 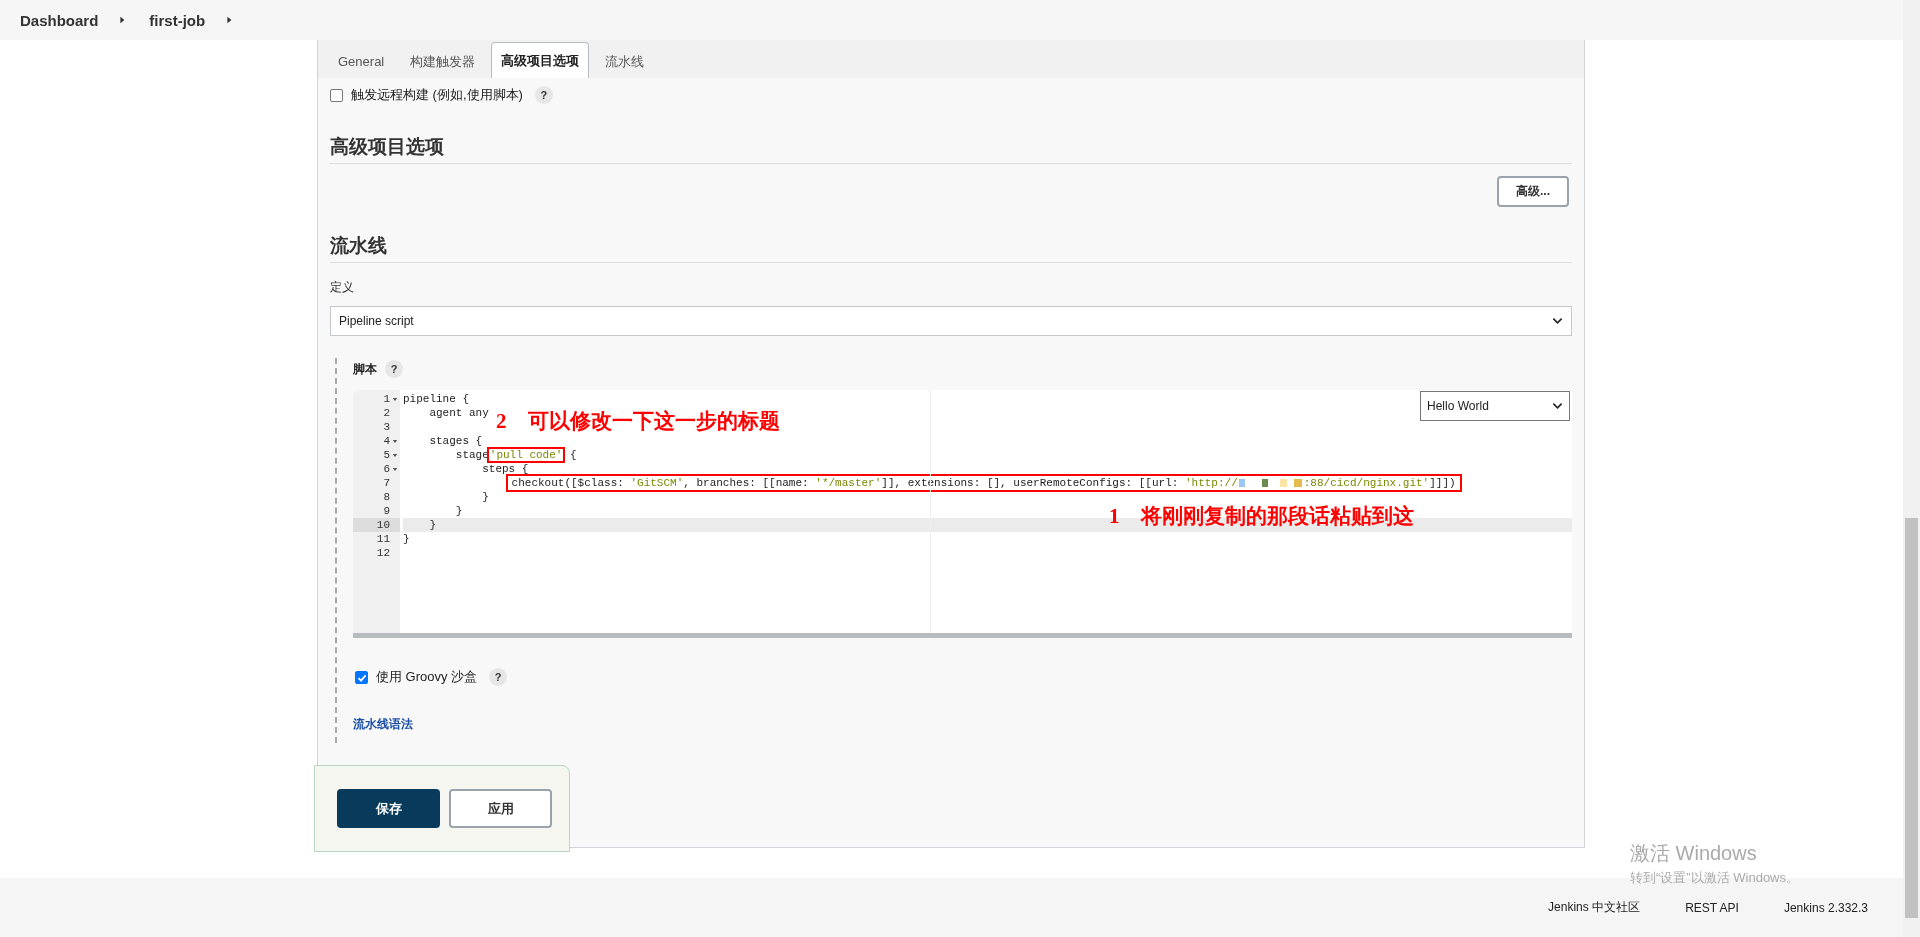 What do you see at coordinates (342, 287) in the screenshot?
I see `field-label: 定义` at bounding box center [342, 287].